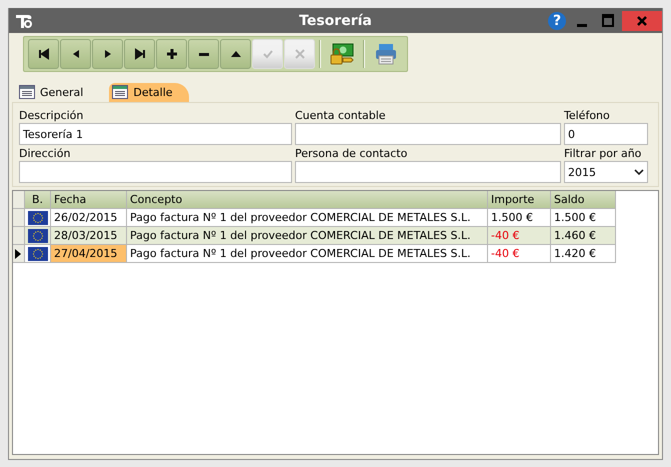 The height and width of the screenshot is (467, 671). I want to click on next-button, so click(107, 54).